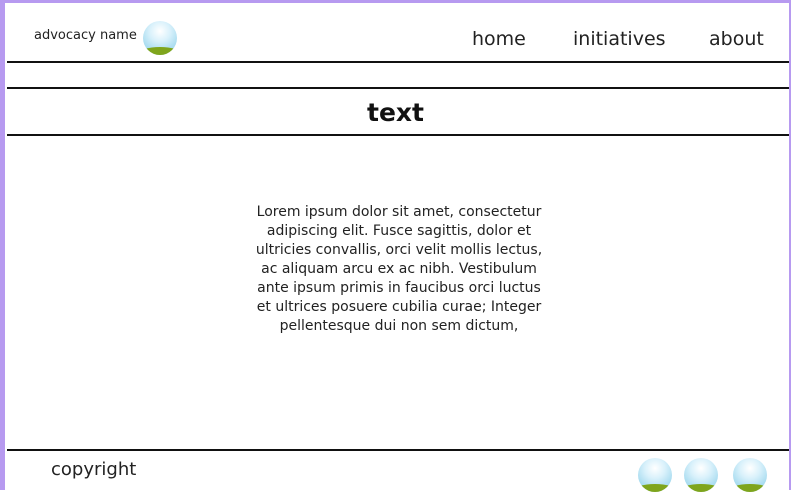 The height and width of the screenshot is (492, 791). I want to click on brand-name: advocacy name, so click(85, 35).